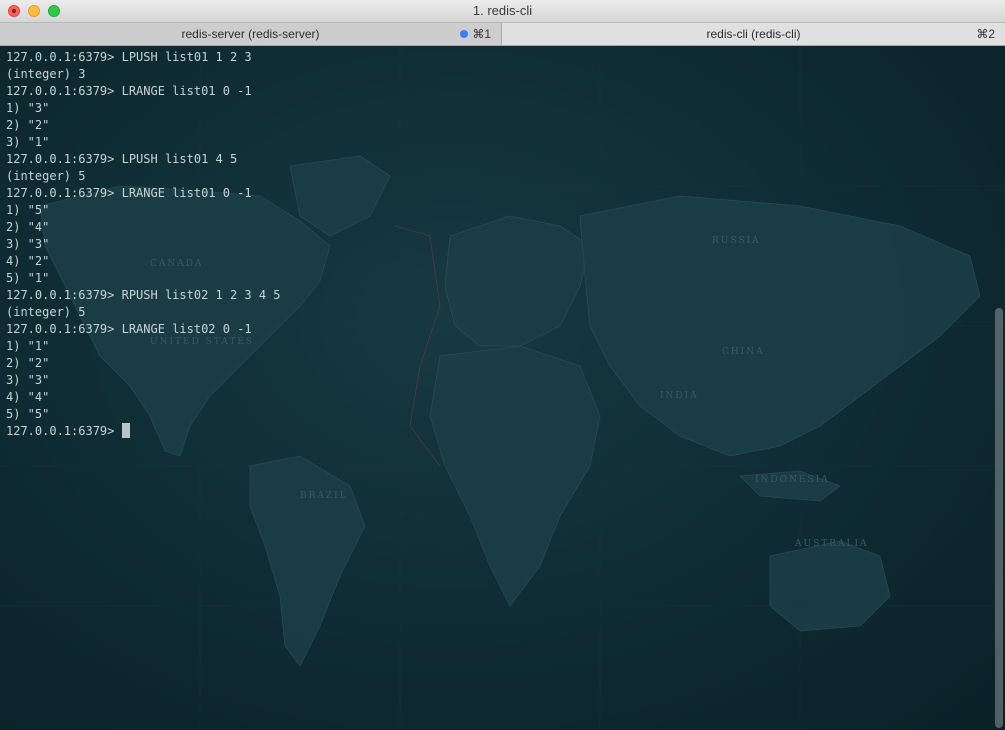  Describe the element at coordinates (515, 476) in the screenshot. I see `africa-shape` at that location.